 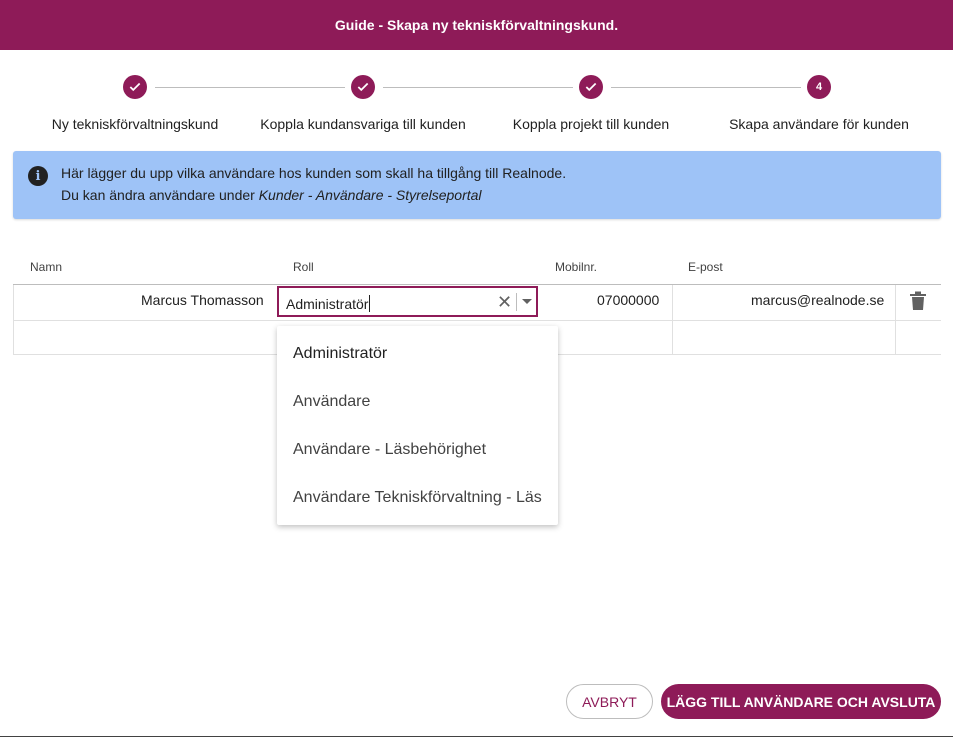 What do you see at coordinates (135, 124) in the screenshot?
I see `step-1-label: Ny tekniskförvaltningskund` at bounding box center [135, 124].